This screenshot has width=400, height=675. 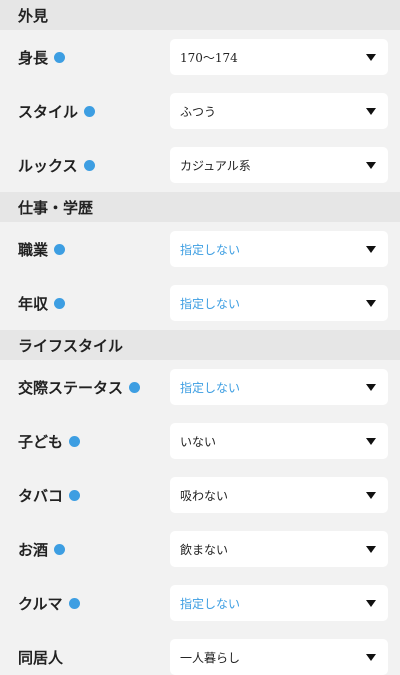 What do you see at coordinates (279, 549) in the screenshot?
I see `filter-select: 飲まない` at bounding box center [279, 549].